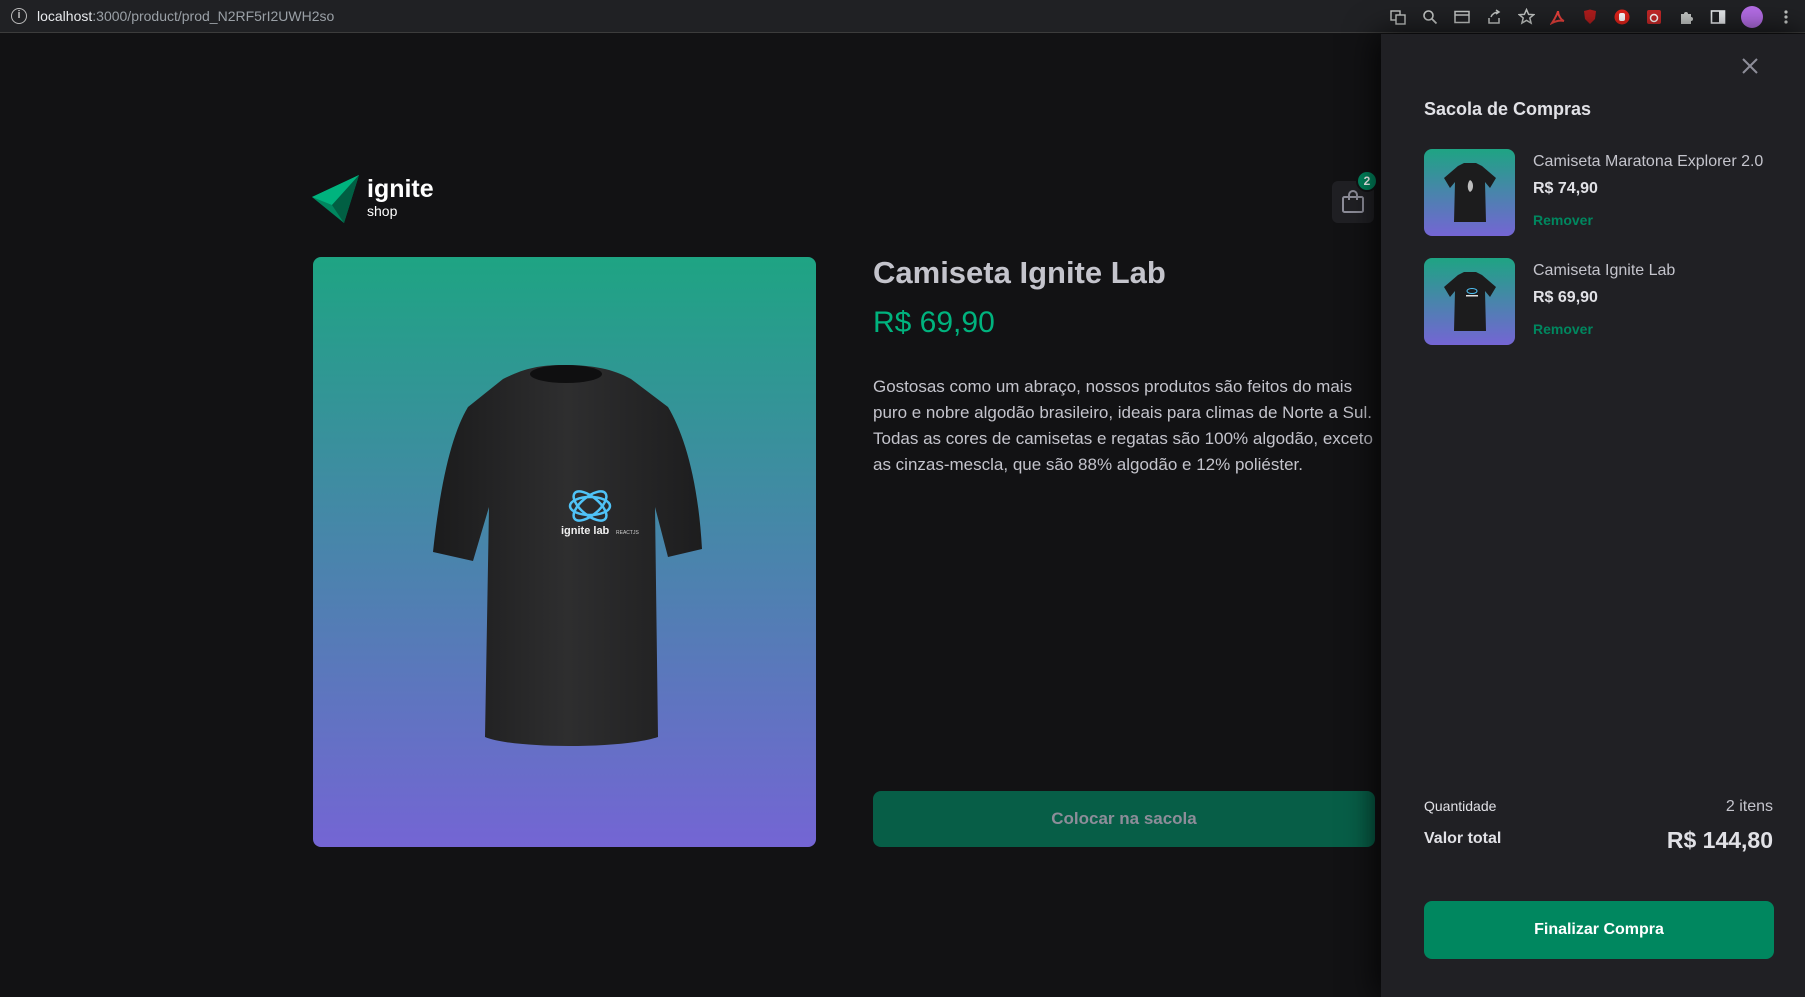 The height and width of the screenshot is (997, 1805). I want to click on browser-toolbar-icons, so click(1592, 16).